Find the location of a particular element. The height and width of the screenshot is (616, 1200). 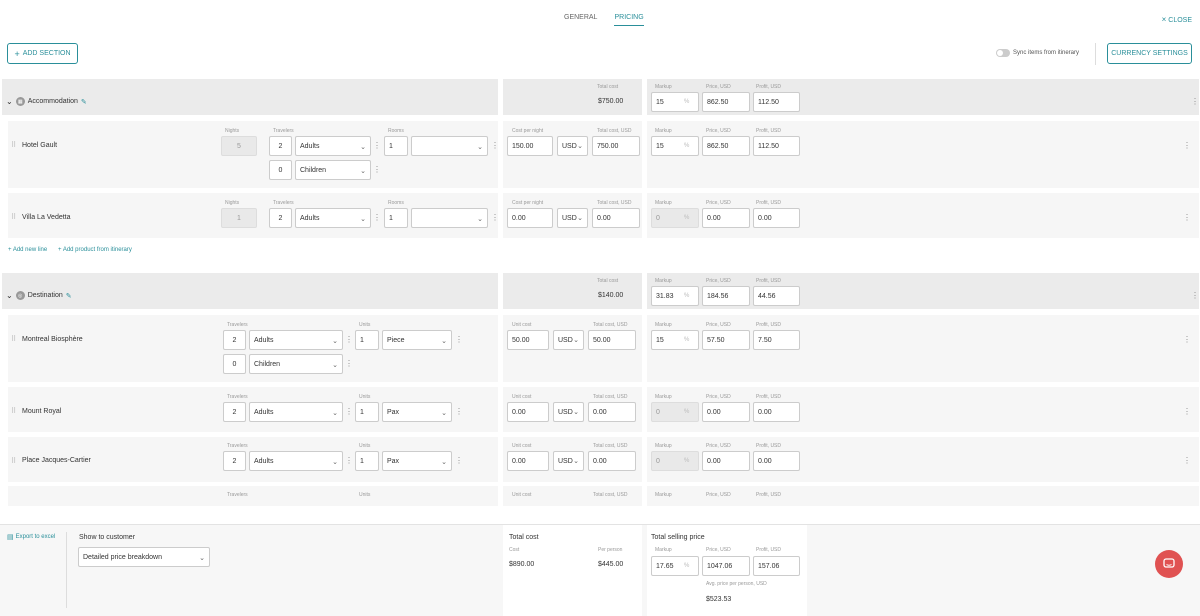

section-title-accommodation: ⌄ ▦ Accommodation ✎ is located at coordinates (46, 101).